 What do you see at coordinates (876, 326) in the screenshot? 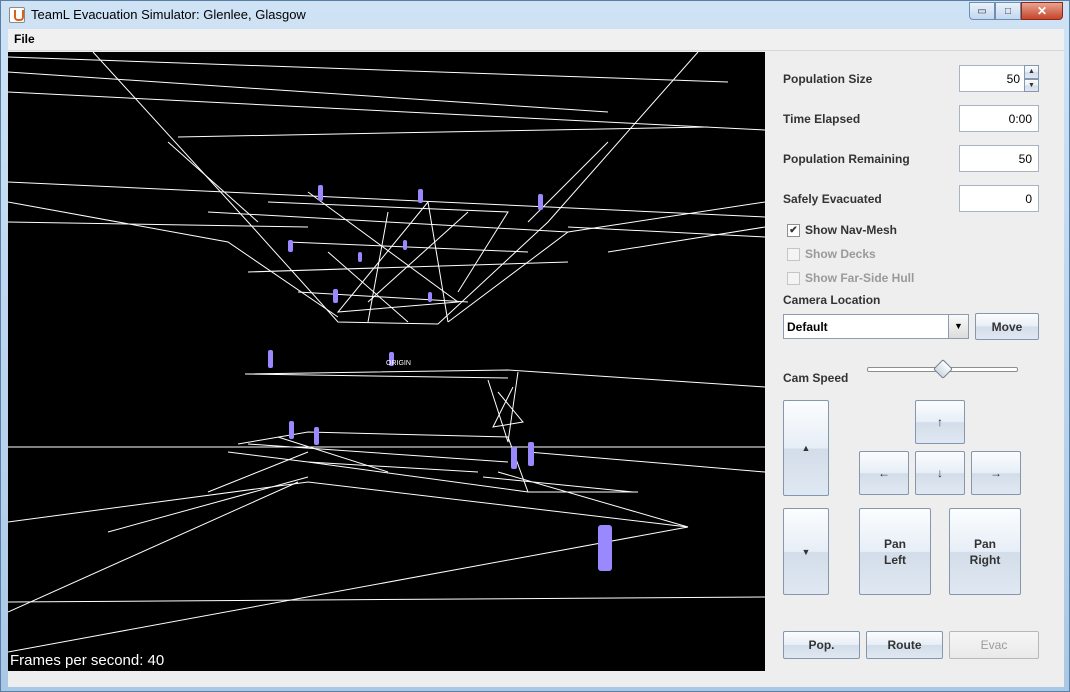
I see `camera-location-select: Default ▼` at bounding box center [876, 326].